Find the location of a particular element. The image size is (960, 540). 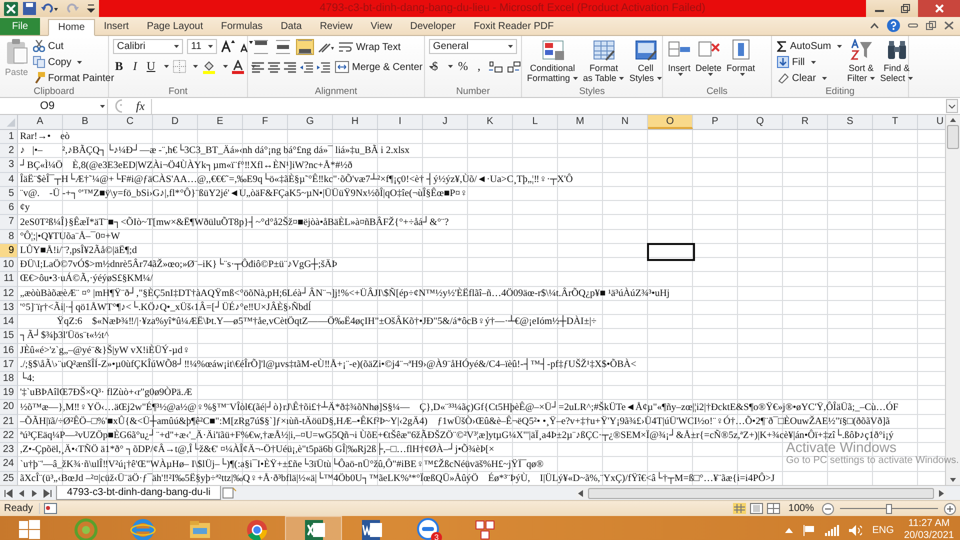

row-header: 11 is located at coordinates (9, 279).